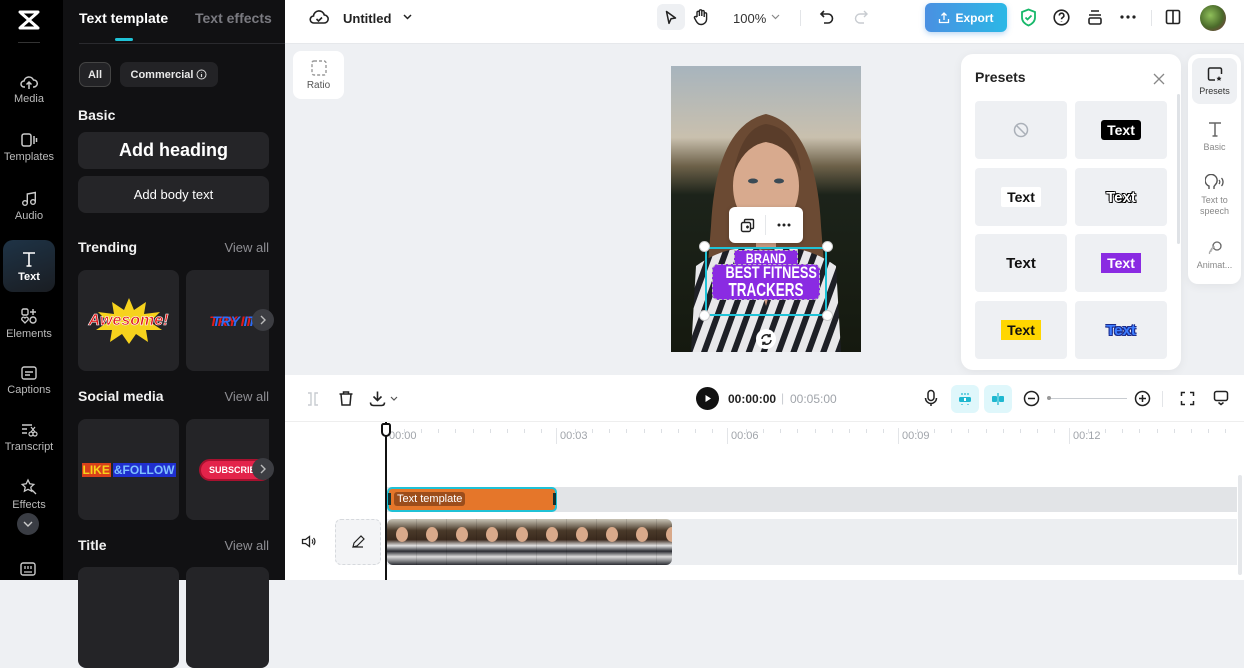  What do you see at coordinates (861, 17) in the screenshot?
I see `redo-button` at bounding box center [861, 17].